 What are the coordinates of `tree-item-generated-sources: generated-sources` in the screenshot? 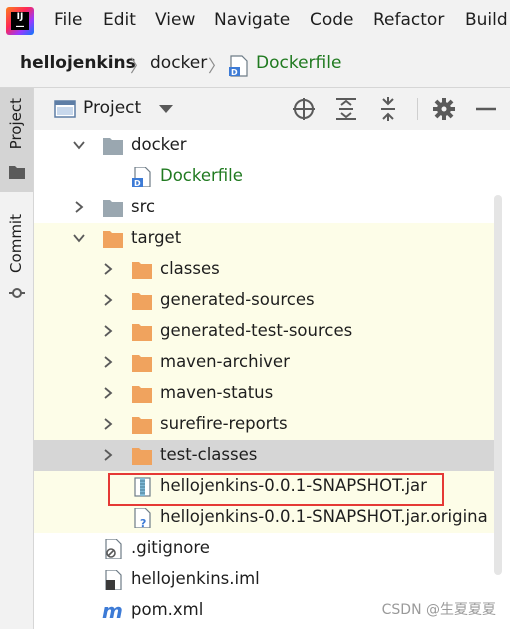 It's located at (265, 300).